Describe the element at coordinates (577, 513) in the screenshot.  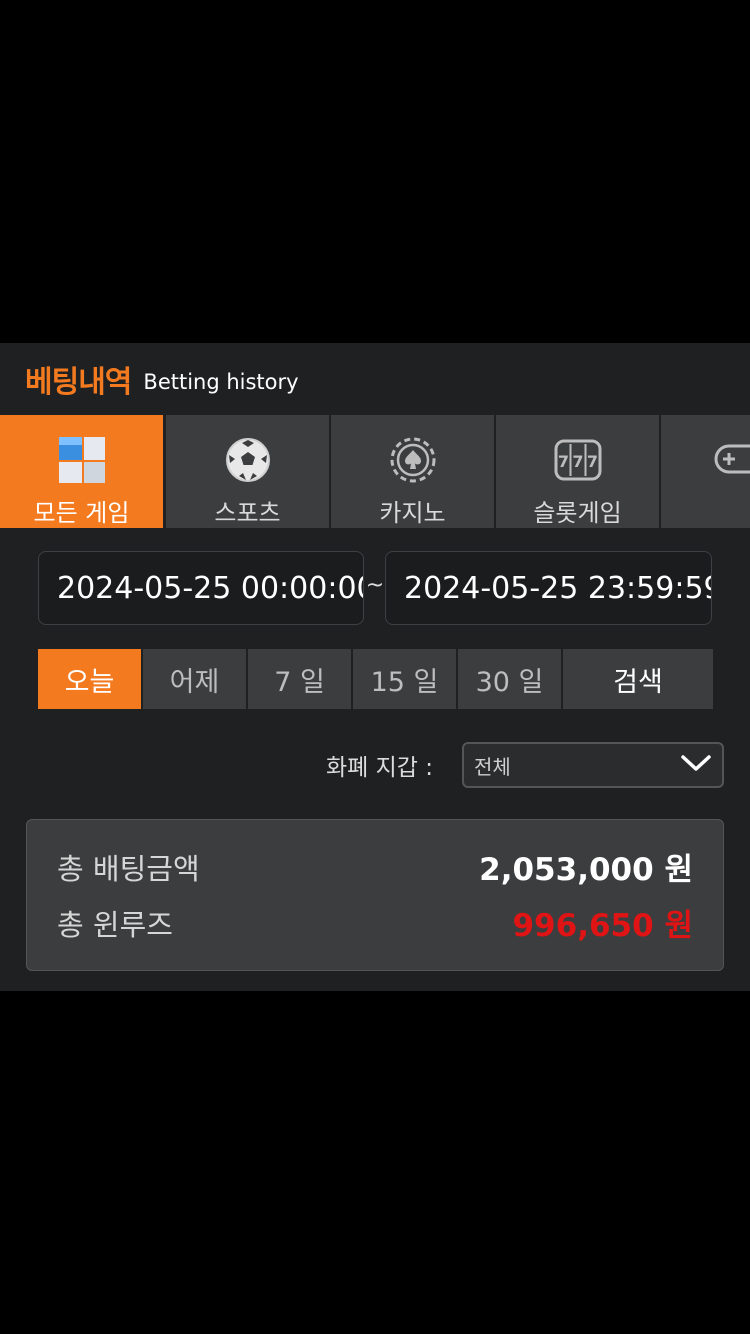
I see `tab-label: 슬롯게임` at that location.